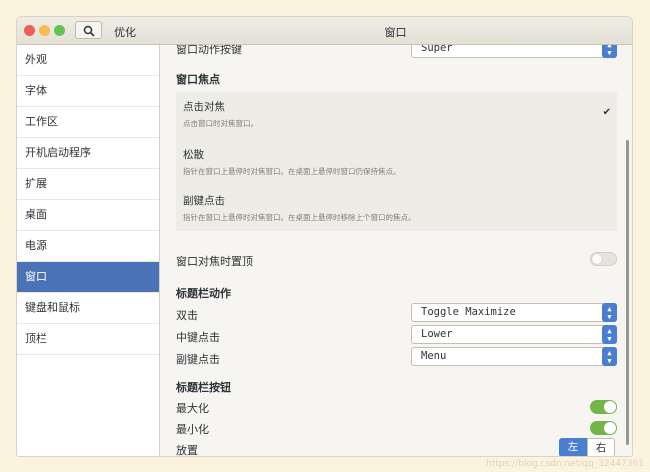 This screenshot has width=650, height=472. I want to click on combo-value: Toggle Maximize, so click(468, 312).